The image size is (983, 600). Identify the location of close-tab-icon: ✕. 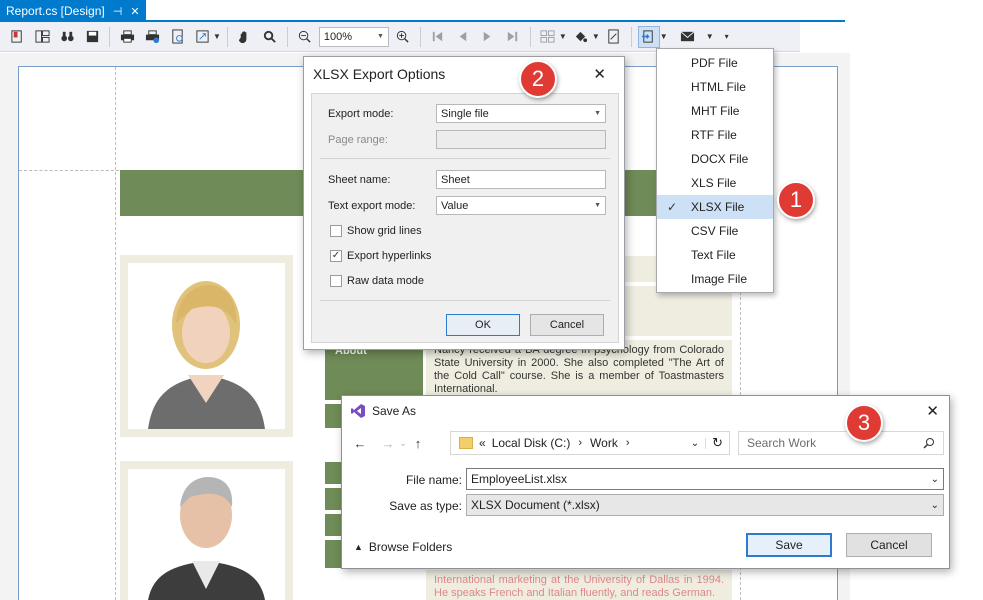
(134, 11).